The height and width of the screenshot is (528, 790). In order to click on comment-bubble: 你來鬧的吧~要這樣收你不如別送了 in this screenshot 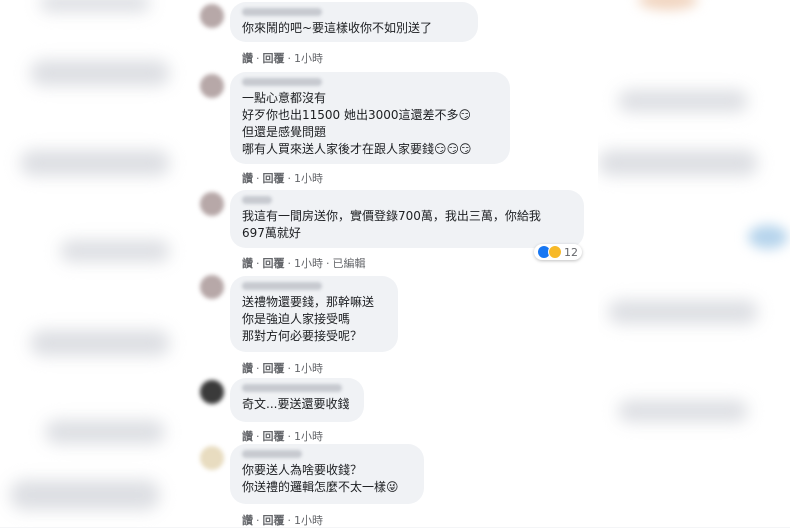, I will do `click(354, 22)`.